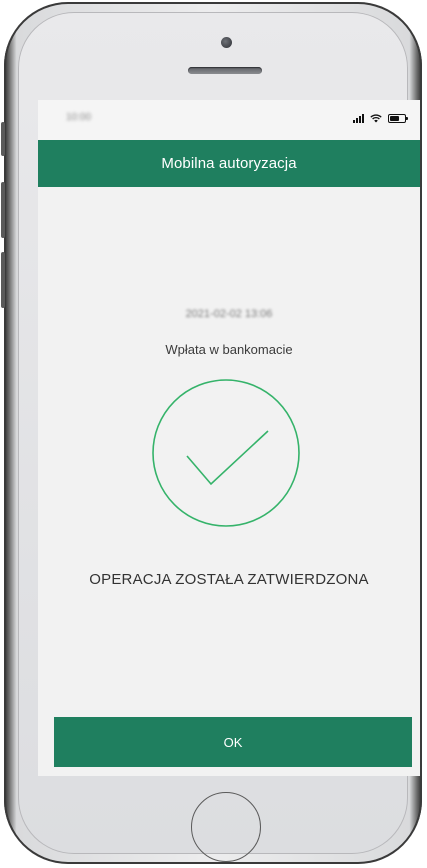 Image resolution: width=427 pixels, height=868 pixels. I want to click on volume-down-button, so click(3, 280).